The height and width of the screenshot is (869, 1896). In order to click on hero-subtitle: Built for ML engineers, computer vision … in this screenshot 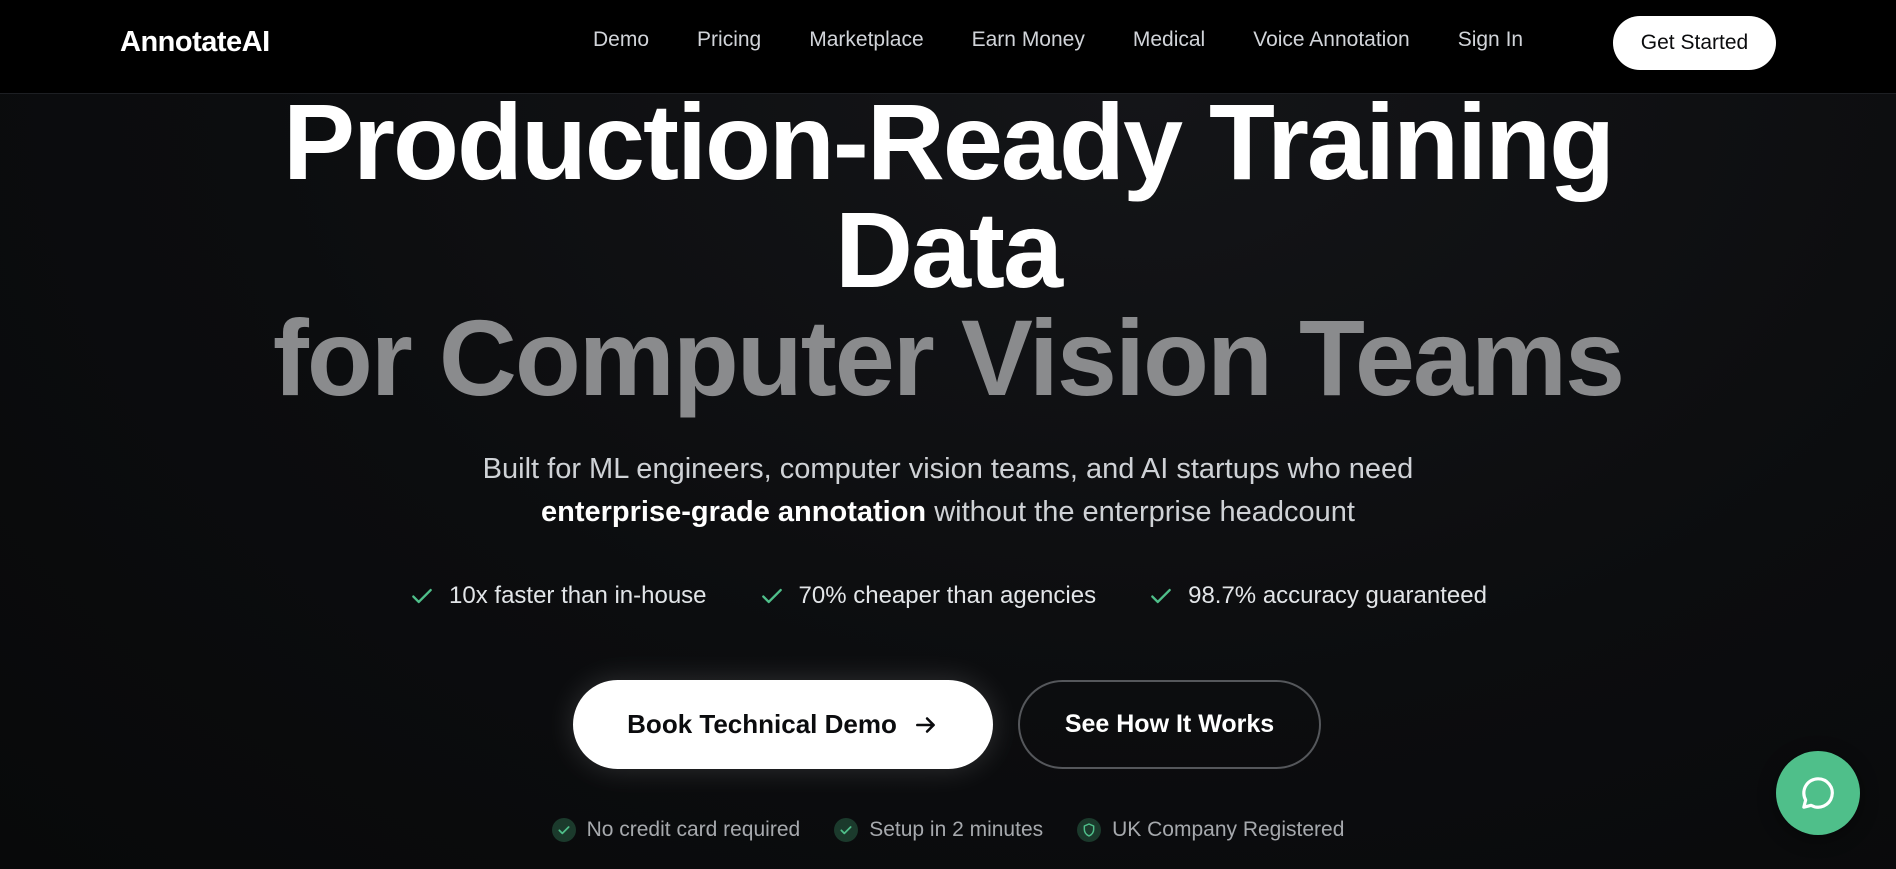, I will do `click(948, 491)`.